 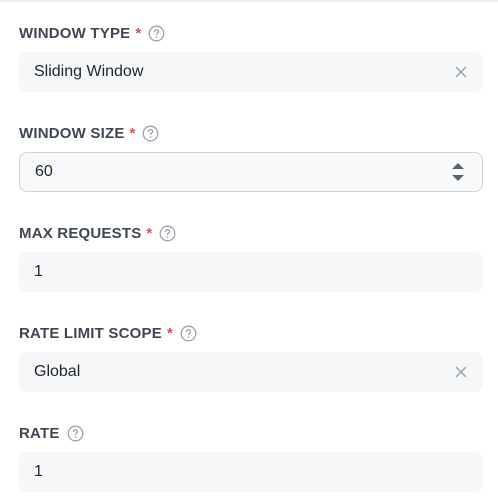 I want to click on window-type-select: Sliding Window, so click(x=251, y=72).